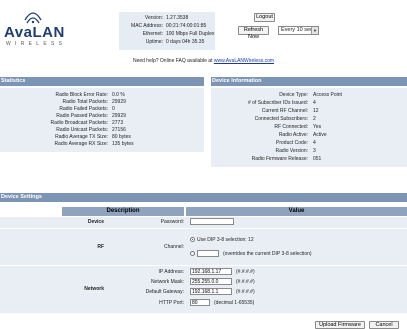  I want to click on http-port-input, so click(200, 302).